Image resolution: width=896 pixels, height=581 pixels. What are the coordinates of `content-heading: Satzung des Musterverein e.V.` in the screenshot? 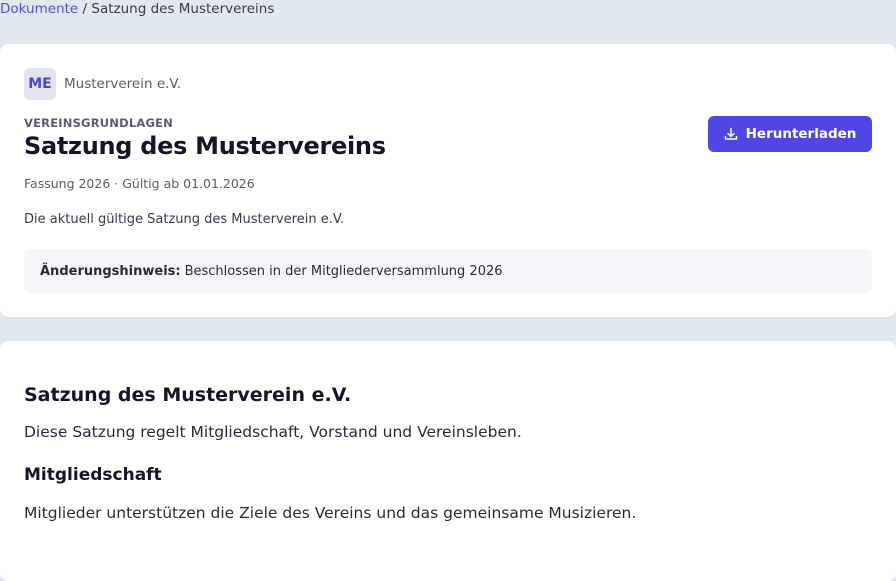 It's located at (188, 395).